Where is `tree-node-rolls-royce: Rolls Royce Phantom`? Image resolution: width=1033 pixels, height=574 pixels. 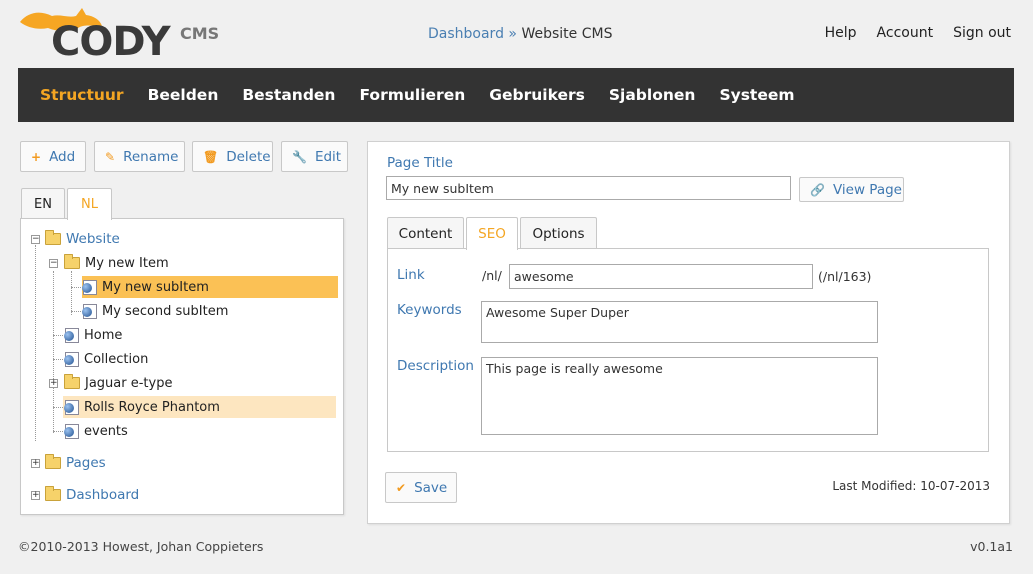 tree-node-rolls-royce: Rolls Royce Phantom is located at coordinates (142, 407).